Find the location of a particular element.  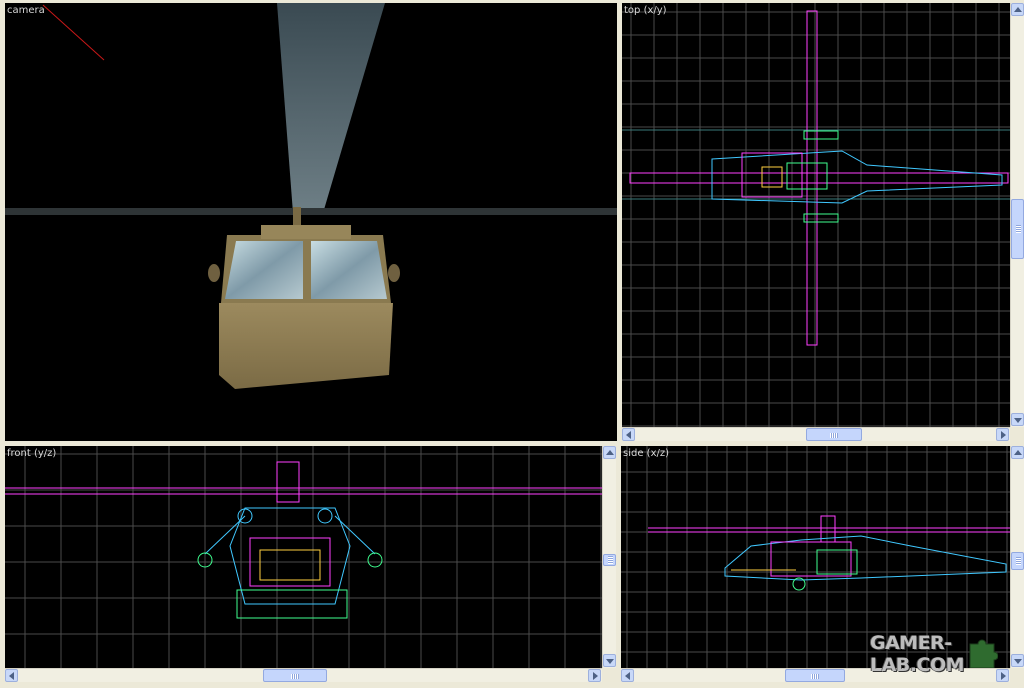

top-scroll-right-button is located at coordinates (1002, 434).